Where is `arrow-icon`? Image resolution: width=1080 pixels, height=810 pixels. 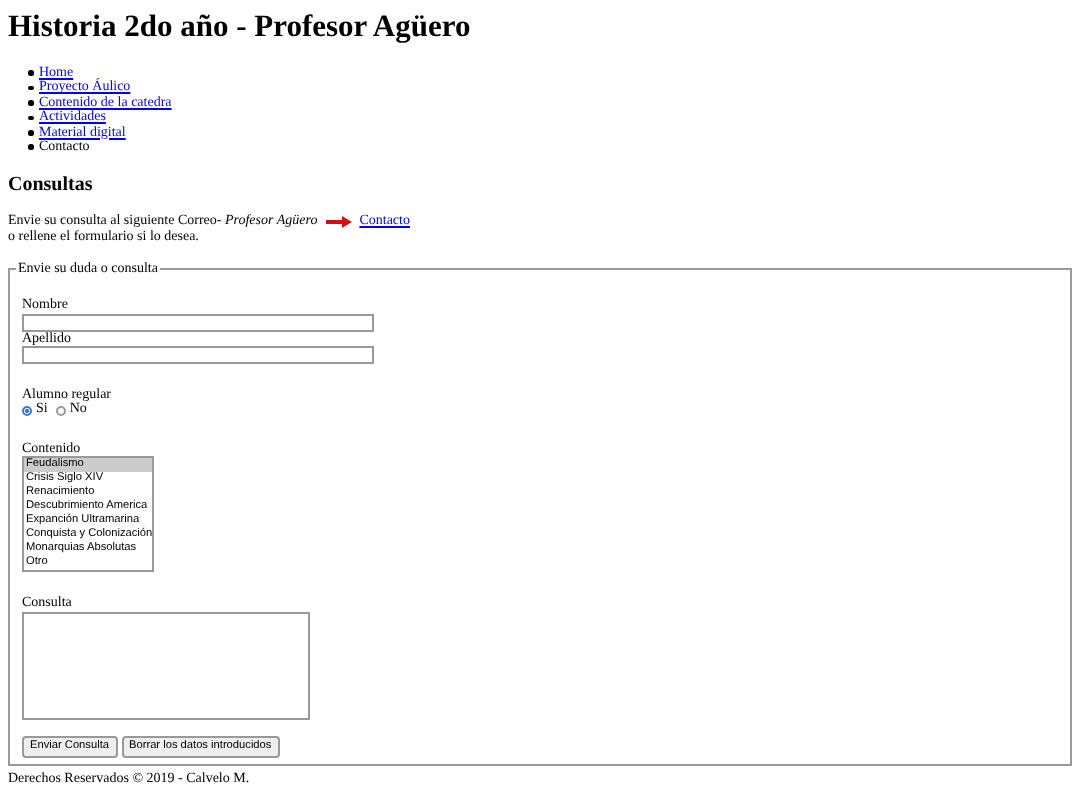 arrow-icon is located at coordinates (338, 222).